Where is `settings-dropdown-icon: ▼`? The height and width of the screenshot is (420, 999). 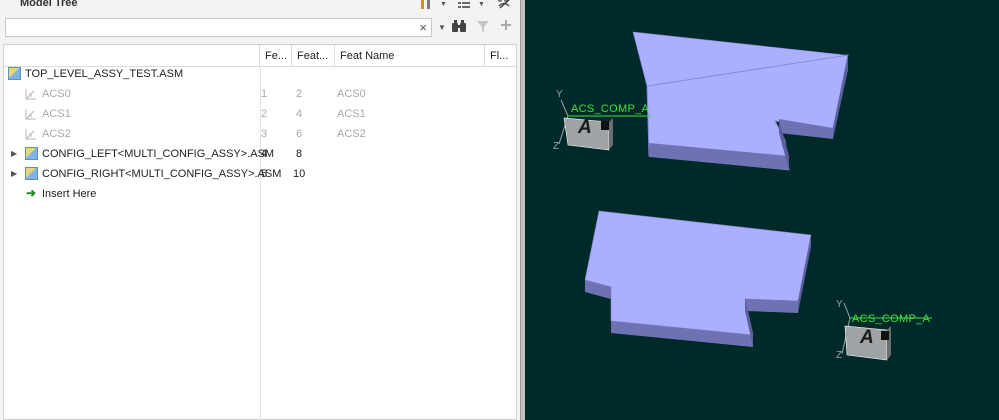 settings-dropdown-icon: ▼ is located at coordinates (444, 5).